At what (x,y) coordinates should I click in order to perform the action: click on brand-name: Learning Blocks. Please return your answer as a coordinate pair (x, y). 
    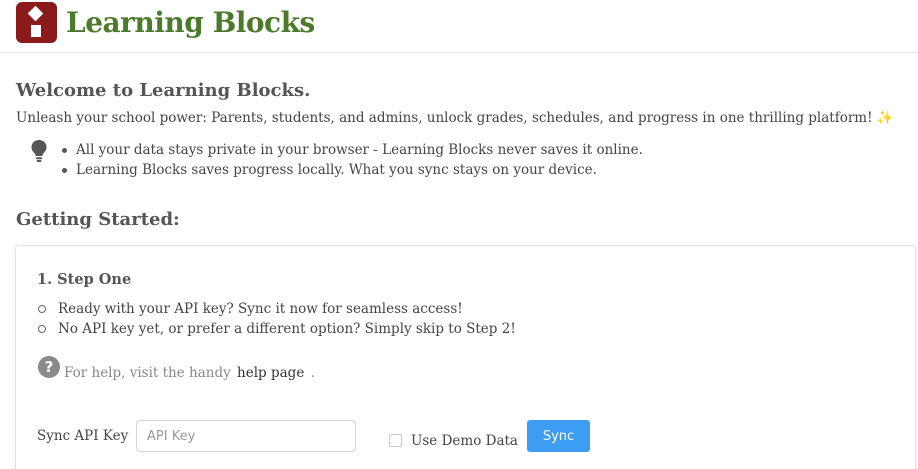
    Looking at the image, I should click on (190, 23).